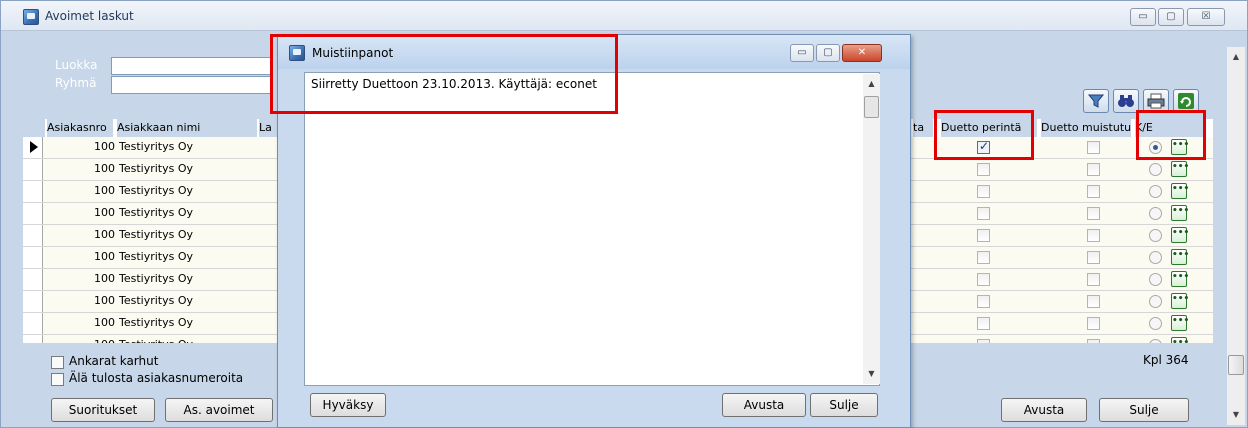  What do you see at coordinates (57, 379) in the screenshot?
I see `ala-tulosta-checkbox` at bounding box center [57, 379].